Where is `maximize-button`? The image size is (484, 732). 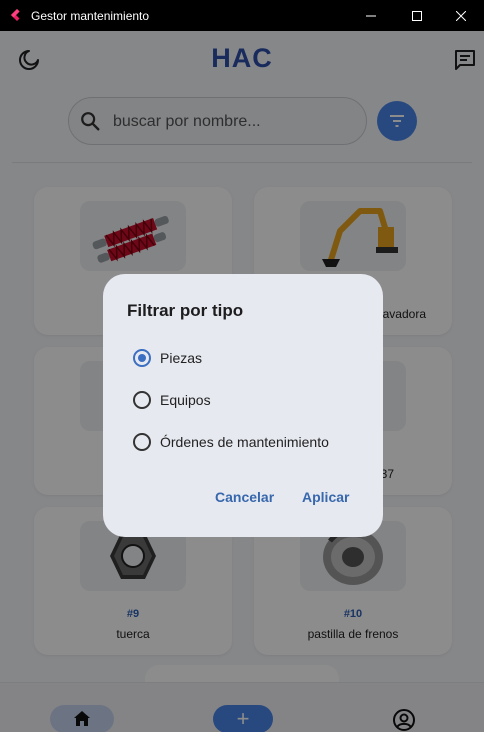 maximize-button is located at coordinates (417, 15).